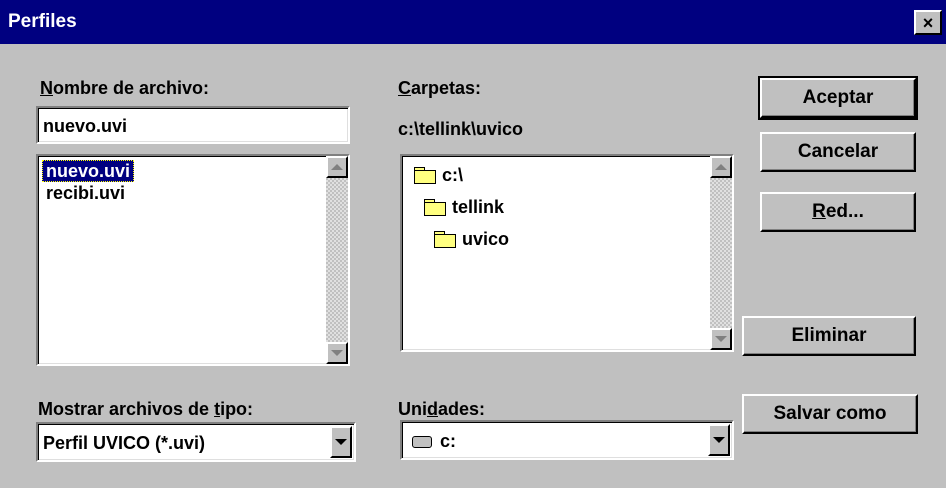 Image resolution: width=946 pixels, height=488 pixels. Describe the element at coordinates (486, 239) in the screenshot. I see `folder-name: uvico` at that location.